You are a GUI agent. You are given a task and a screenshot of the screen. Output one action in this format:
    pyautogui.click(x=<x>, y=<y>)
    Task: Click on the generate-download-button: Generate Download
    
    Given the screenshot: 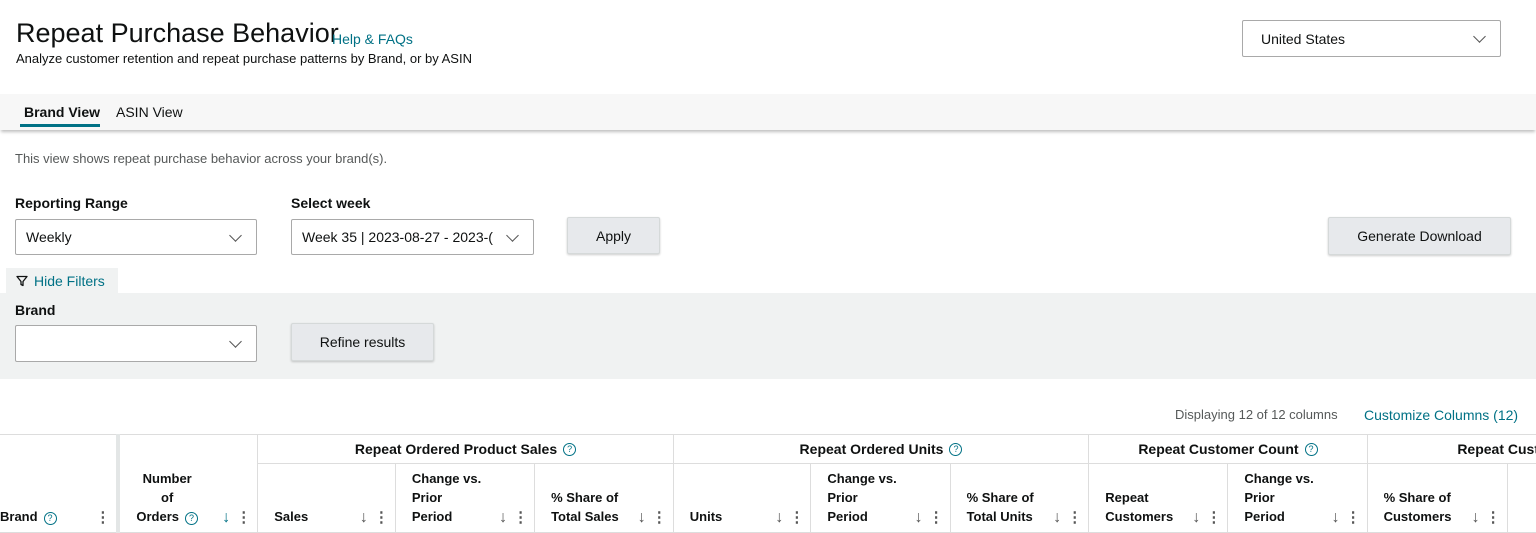 What is the action you would take?
    pyautogui.click(x=1419, y=236)
    